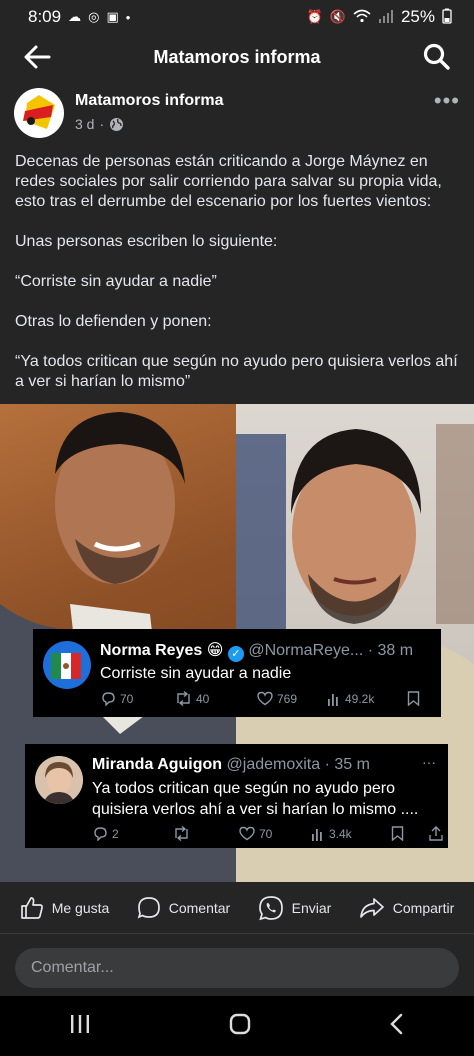  I want to click on like-button: Me gusta, so click(65, 908).